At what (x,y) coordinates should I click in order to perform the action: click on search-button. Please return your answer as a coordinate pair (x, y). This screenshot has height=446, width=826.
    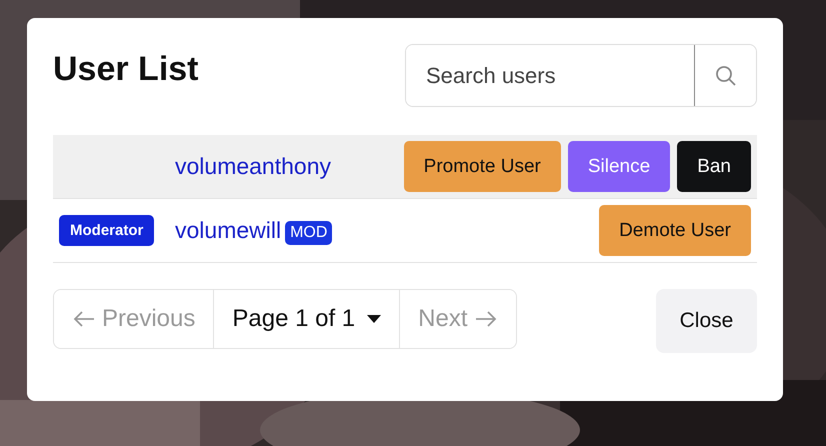
    Looking at the image, I should click on (725, 75).